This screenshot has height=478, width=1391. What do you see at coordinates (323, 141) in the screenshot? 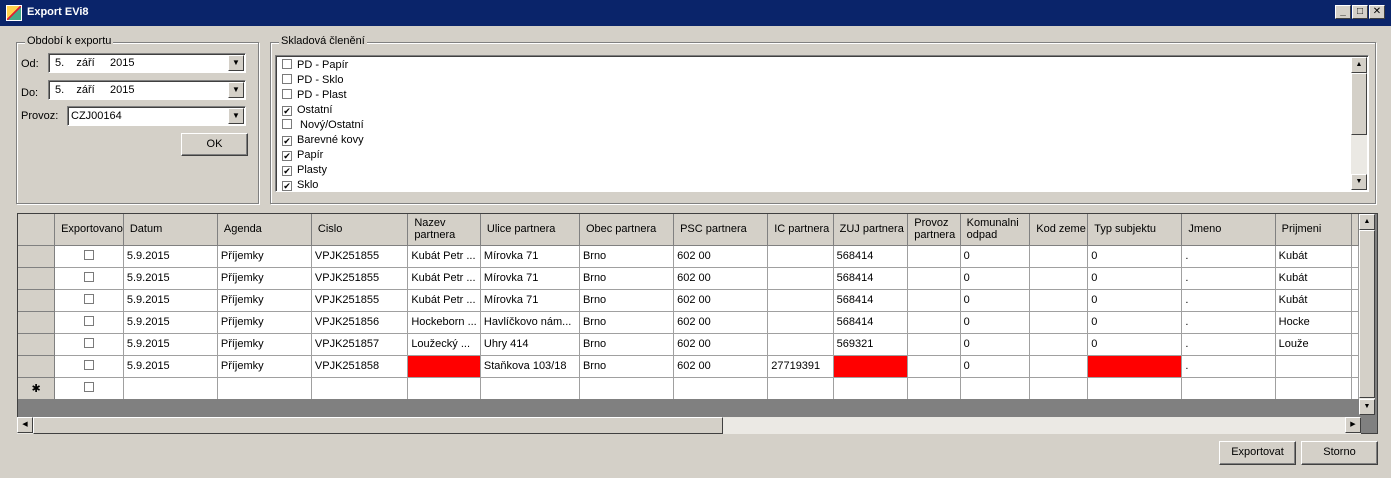
I see `warehouse-item: ✔ Barevné kovy` at bounding box center [323, 141].